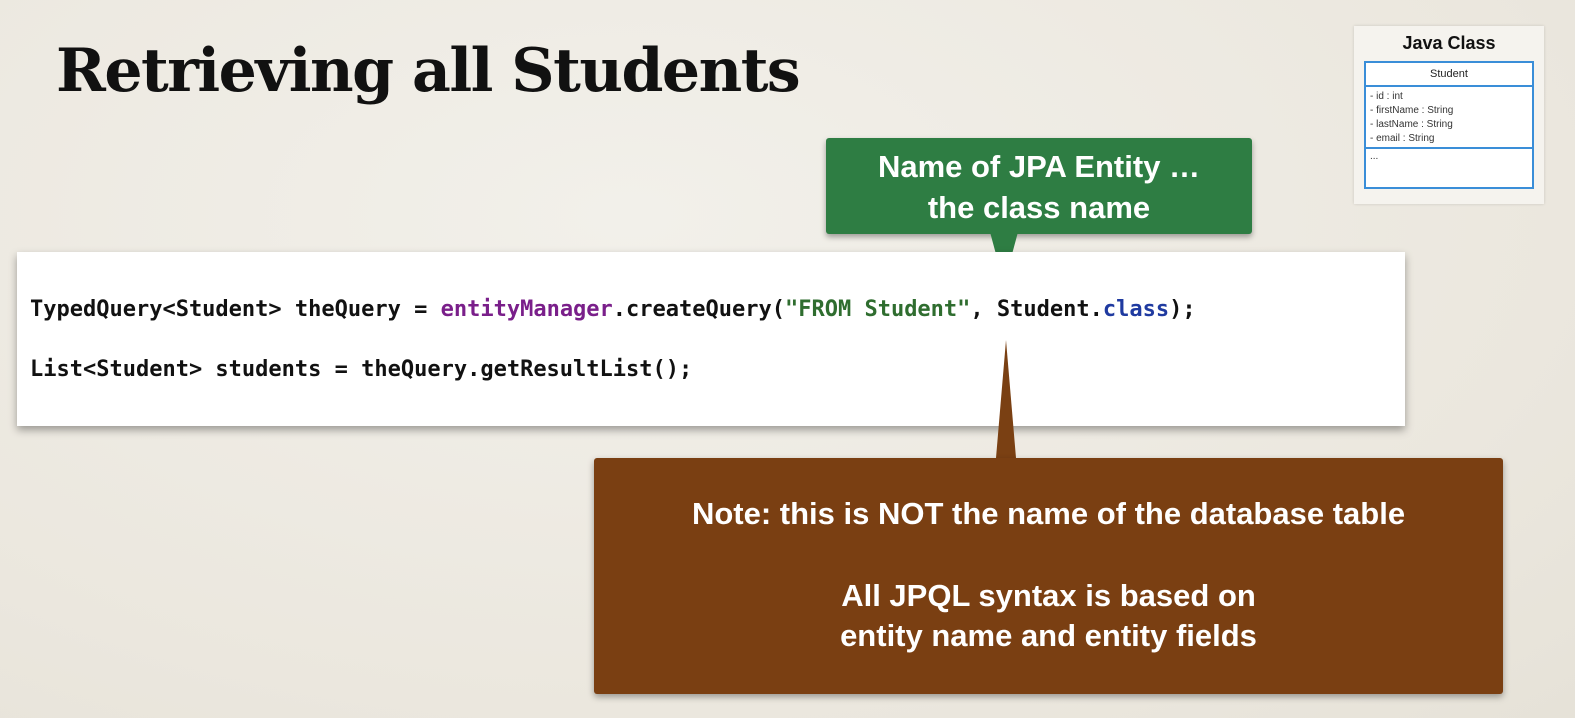  Describe the element at coordinates (526, 309) in the screenshot. I see `code-token-object: entityManager` at that location.